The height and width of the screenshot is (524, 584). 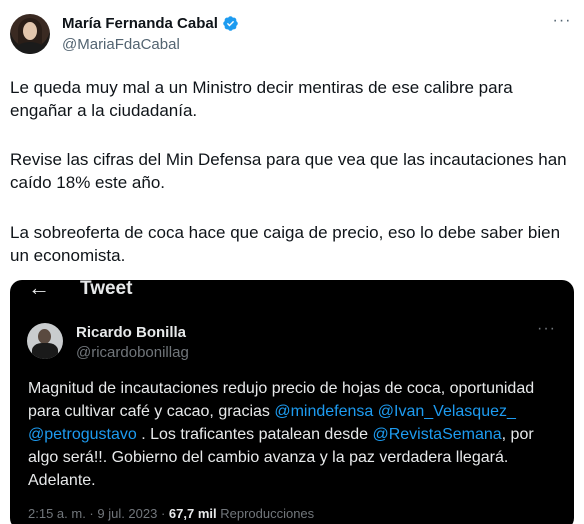 I want to click on author-name-row: María Fernanda Cabal, so click(x=150, y=23).